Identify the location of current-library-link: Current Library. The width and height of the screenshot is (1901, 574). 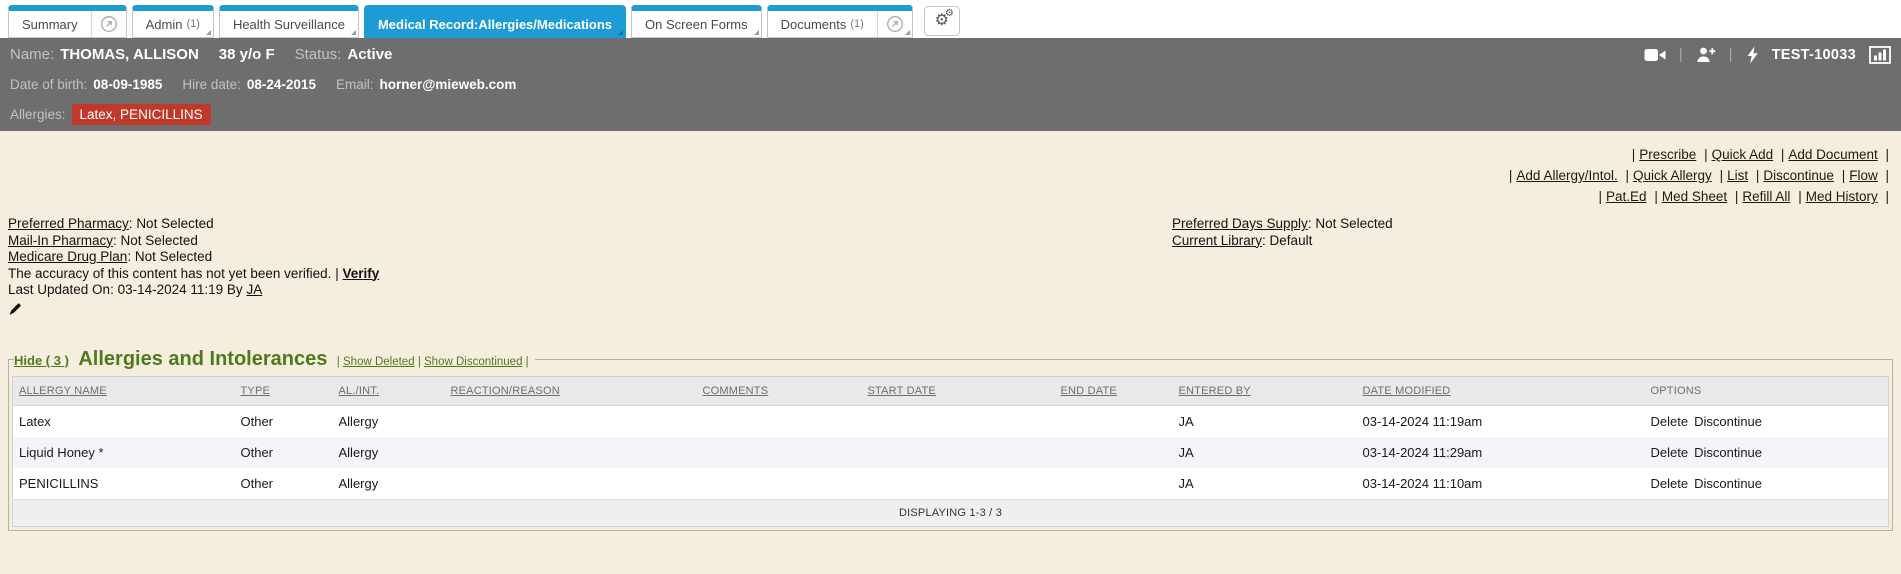
(1217, 240).